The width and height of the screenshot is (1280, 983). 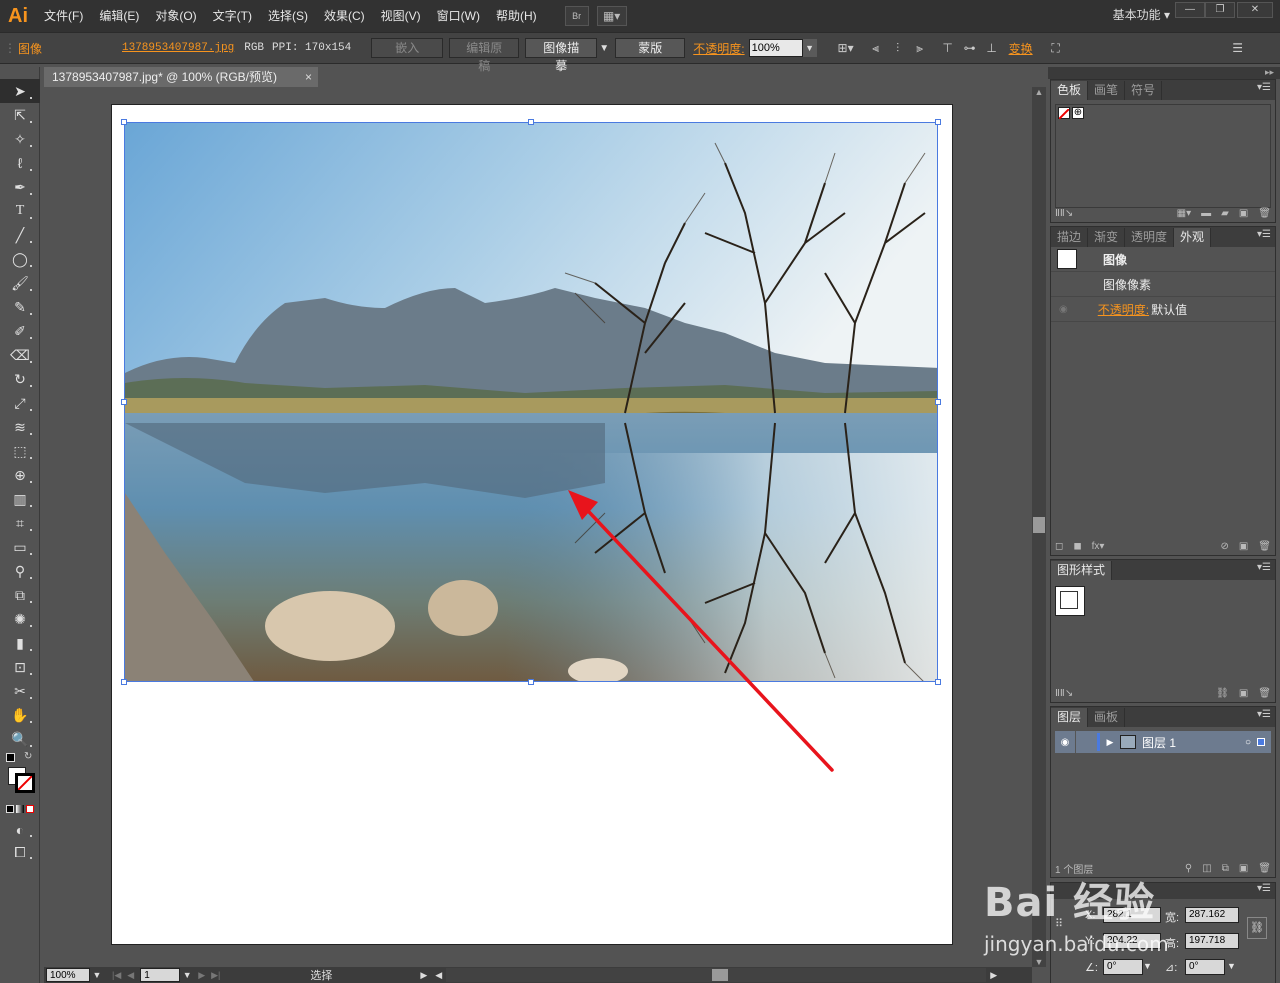 I want to click on resize-handle-sw, so click(x=124, y=682).